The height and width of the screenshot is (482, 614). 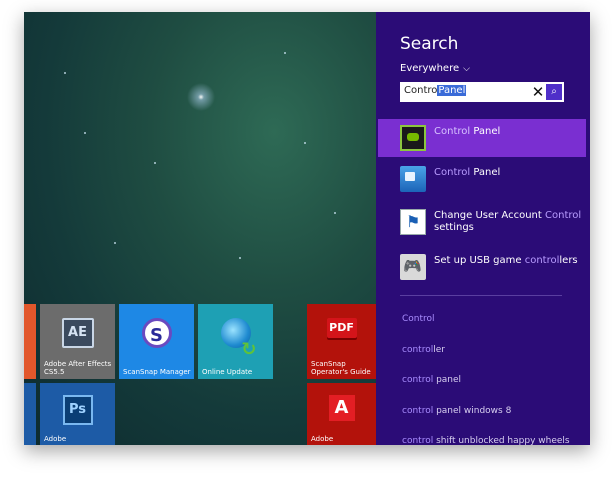 What do you see at coordinates (227, 372) in the screenshot?
I see `tile-label: Online Update` at bounding box center [227, 372].